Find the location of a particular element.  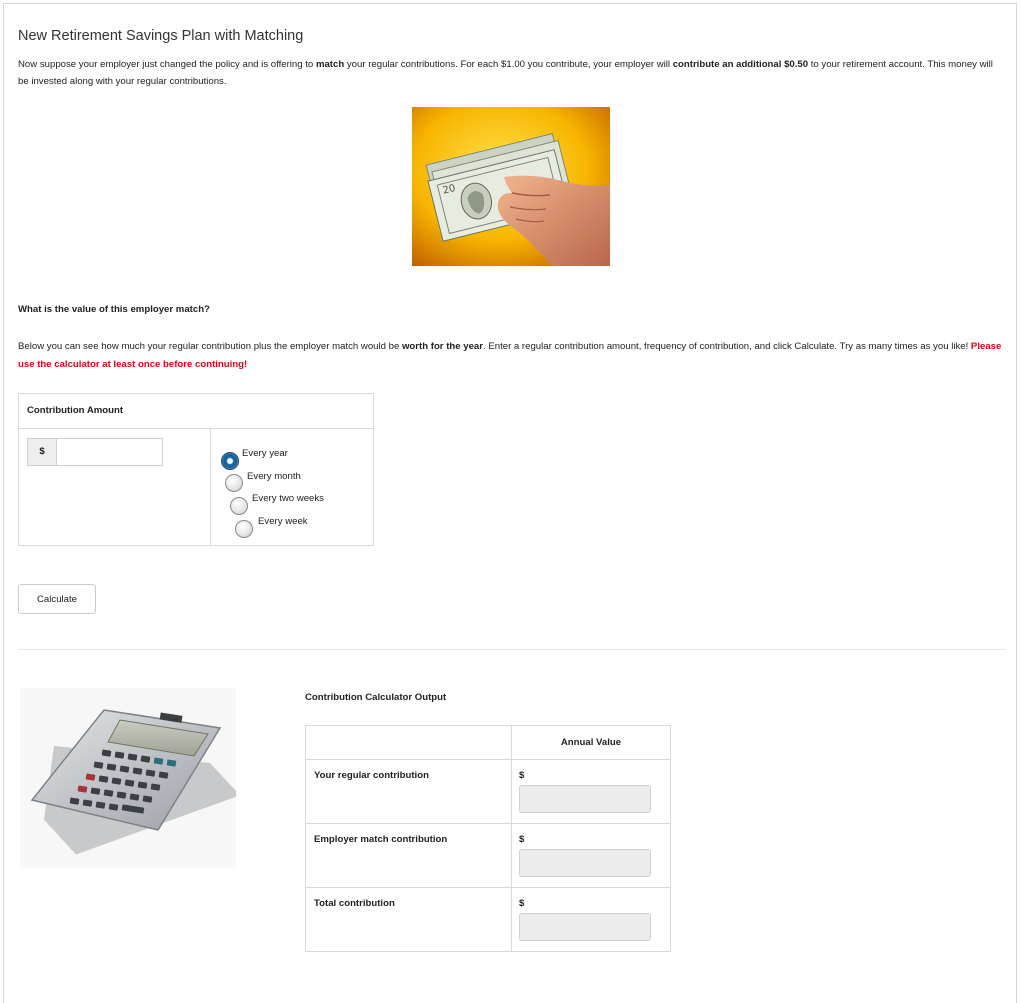

section-divider is located at coordinates (512, 649).